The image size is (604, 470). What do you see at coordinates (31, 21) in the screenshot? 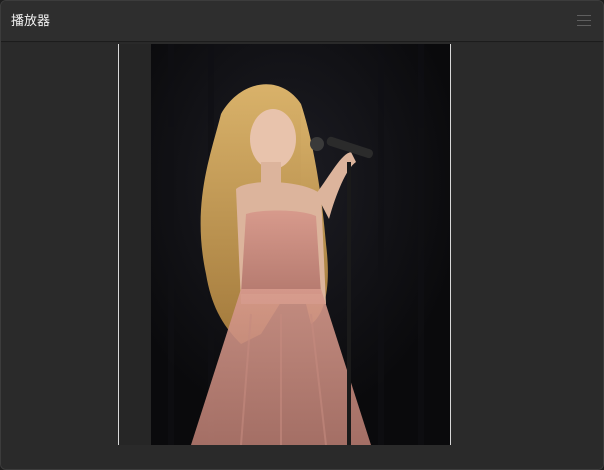
I see `window-title: 播放器` at bounding box center [31, 21].